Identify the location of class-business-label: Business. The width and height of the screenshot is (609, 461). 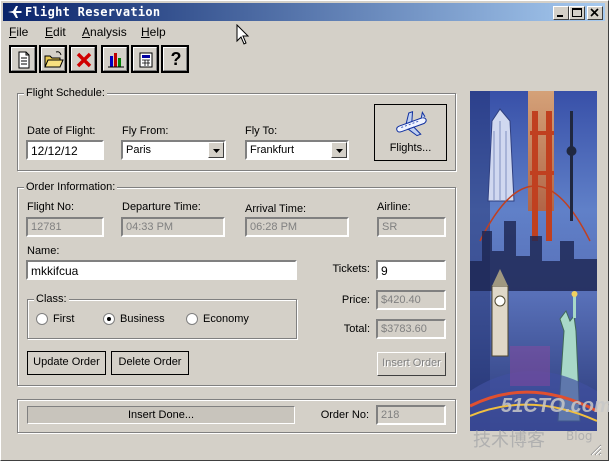
(142, 319).